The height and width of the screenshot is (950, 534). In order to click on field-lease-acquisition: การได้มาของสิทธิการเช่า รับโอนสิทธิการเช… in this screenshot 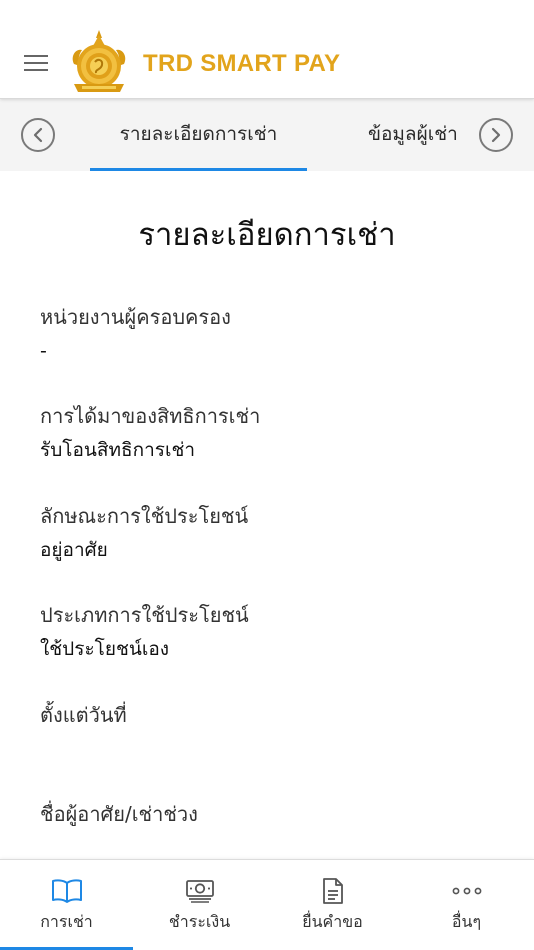, I will do `click(270, 433)`.